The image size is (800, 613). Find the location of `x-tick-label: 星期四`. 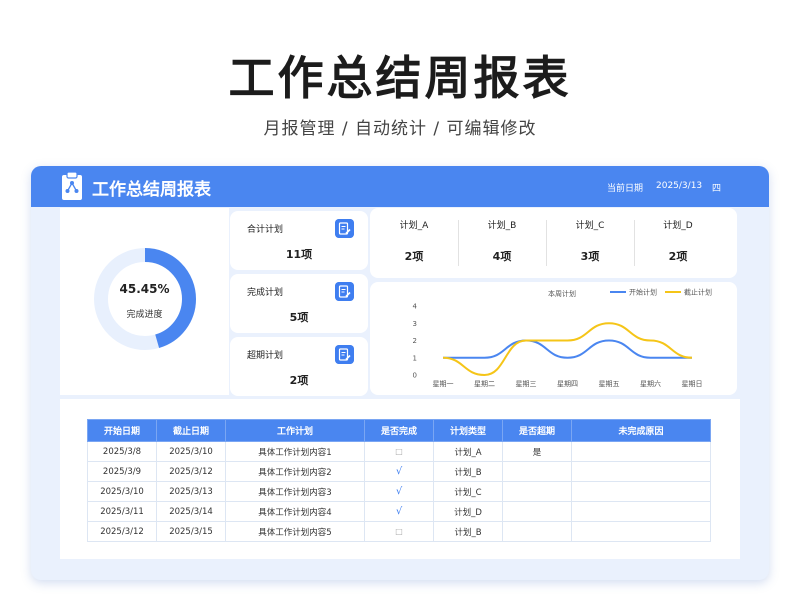

x-tick-label: 星期四 is located at coordinates (567, 384).